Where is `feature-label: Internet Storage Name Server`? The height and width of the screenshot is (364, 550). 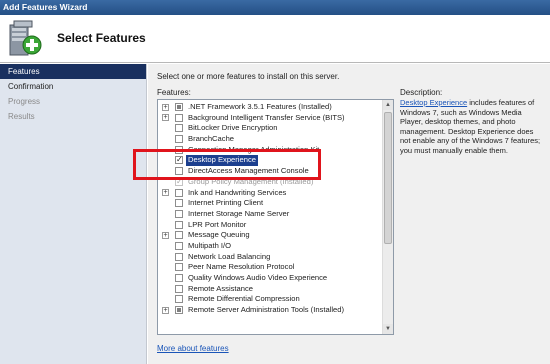
feature-label: Internet Storage Name Server is located at coordinates (238, 214).